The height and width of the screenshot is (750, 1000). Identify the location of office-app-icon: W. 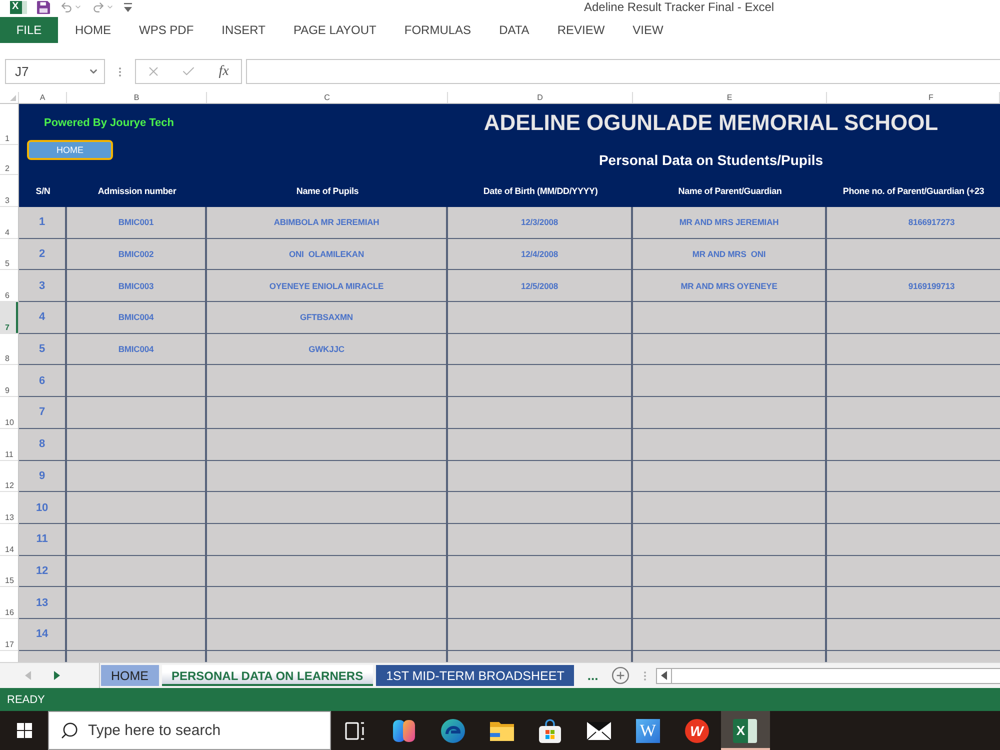
(696, 730).